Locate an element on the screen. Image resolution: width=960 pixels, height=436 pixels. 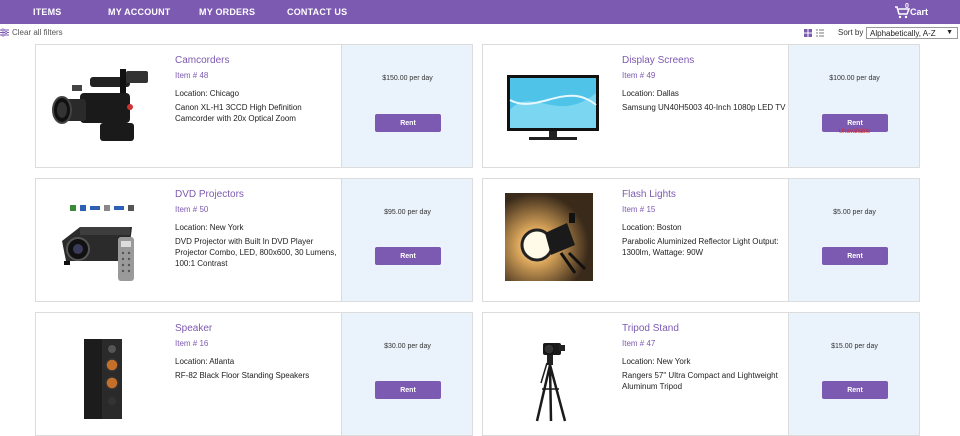
product-item-number: Item # 15 is located at coordinates (639, 209).